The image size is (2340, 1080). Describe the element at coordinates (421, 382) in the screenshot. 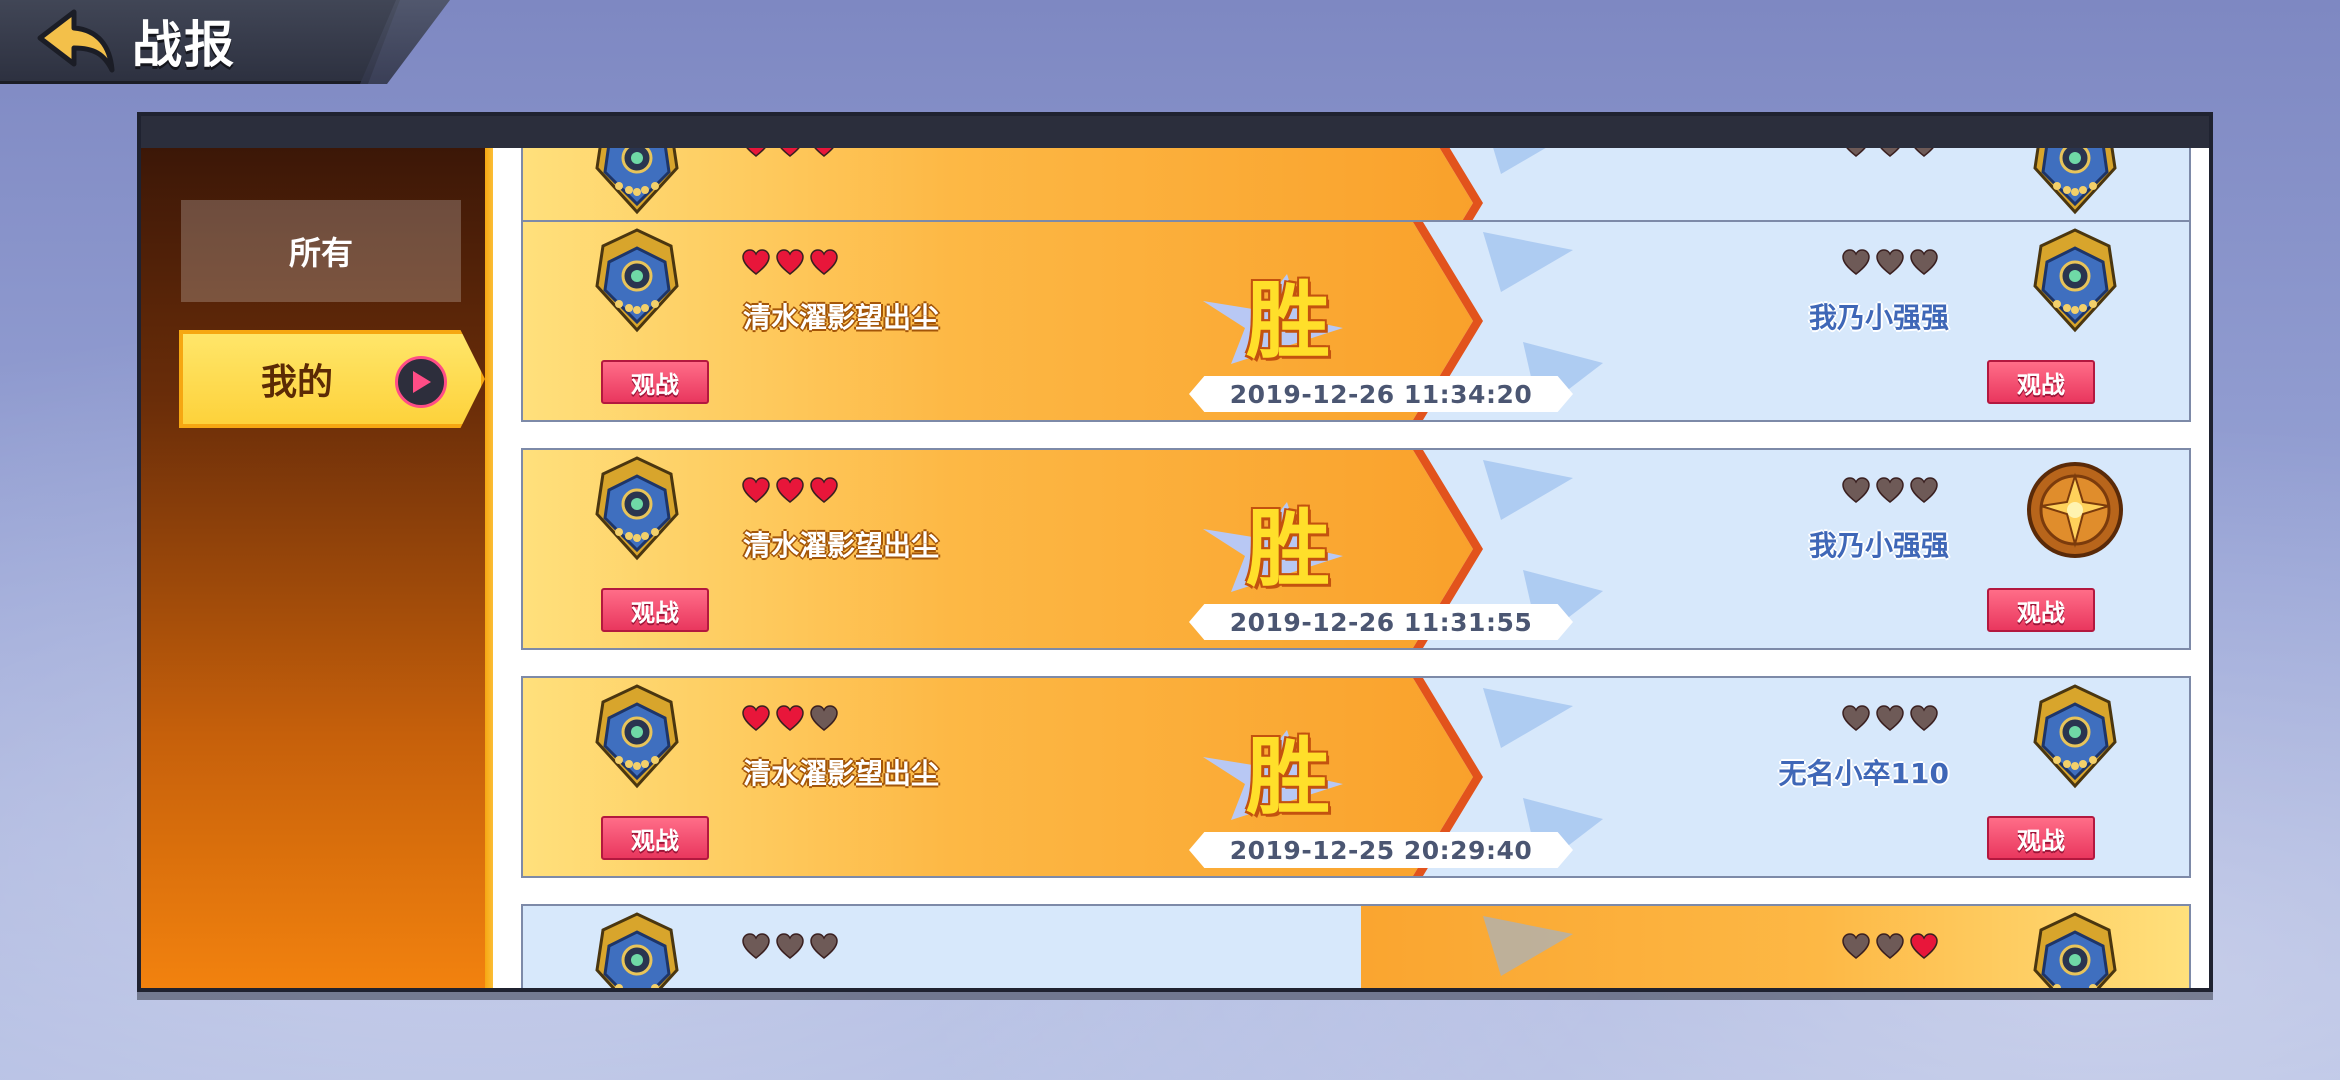

I see `play-arrow-icon` at that location.